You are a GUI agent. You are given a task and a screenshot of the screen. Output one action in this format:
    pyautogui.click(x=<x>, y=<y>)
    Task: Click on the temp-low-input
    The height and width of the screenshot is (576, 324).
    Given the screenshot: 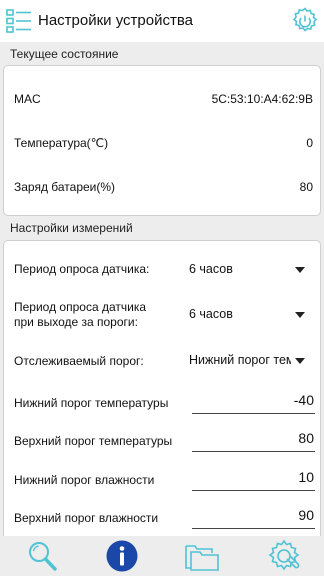 What is the action you would take?
    pyautogui.click(x=253, y=400)
    